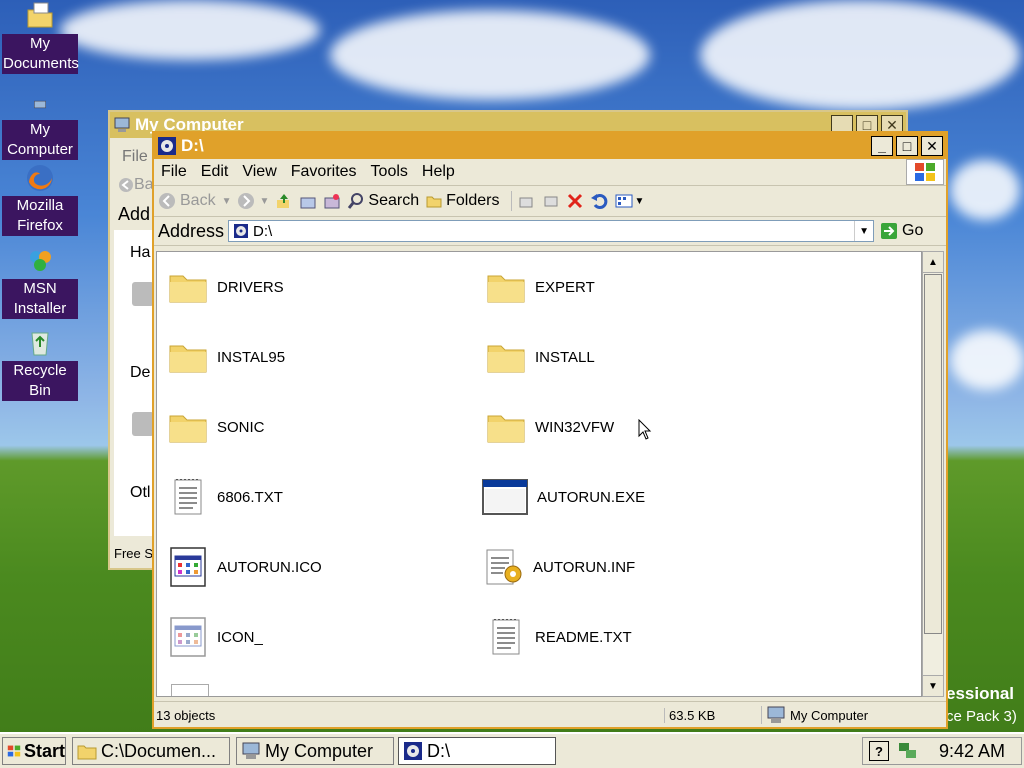 The height and width of the screenshot is (768, 1024). I want to click on up-folder-icon, so click(283, 201).